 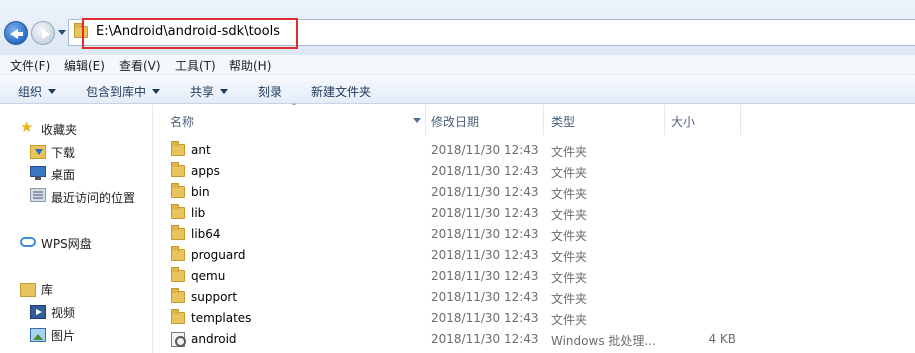 What do you see at coordinates (341, 91) in the screenshot?
I see `new-folder-button: 新建文件夹` at bounding box center [341, 91].